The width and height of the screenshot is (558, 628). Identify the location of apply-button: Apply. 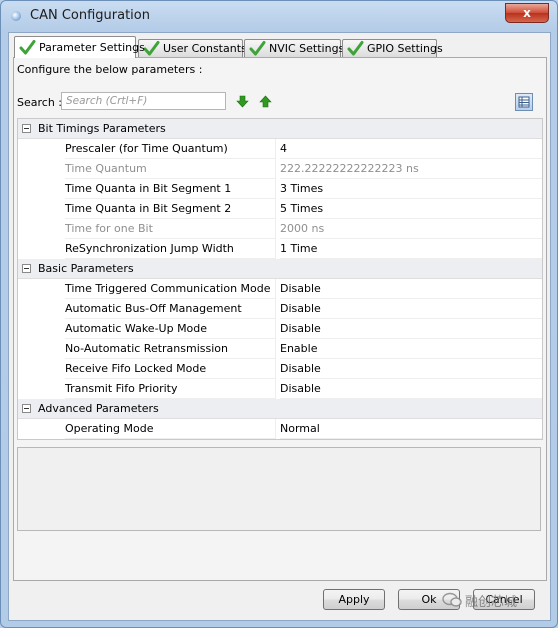
(354, 599).